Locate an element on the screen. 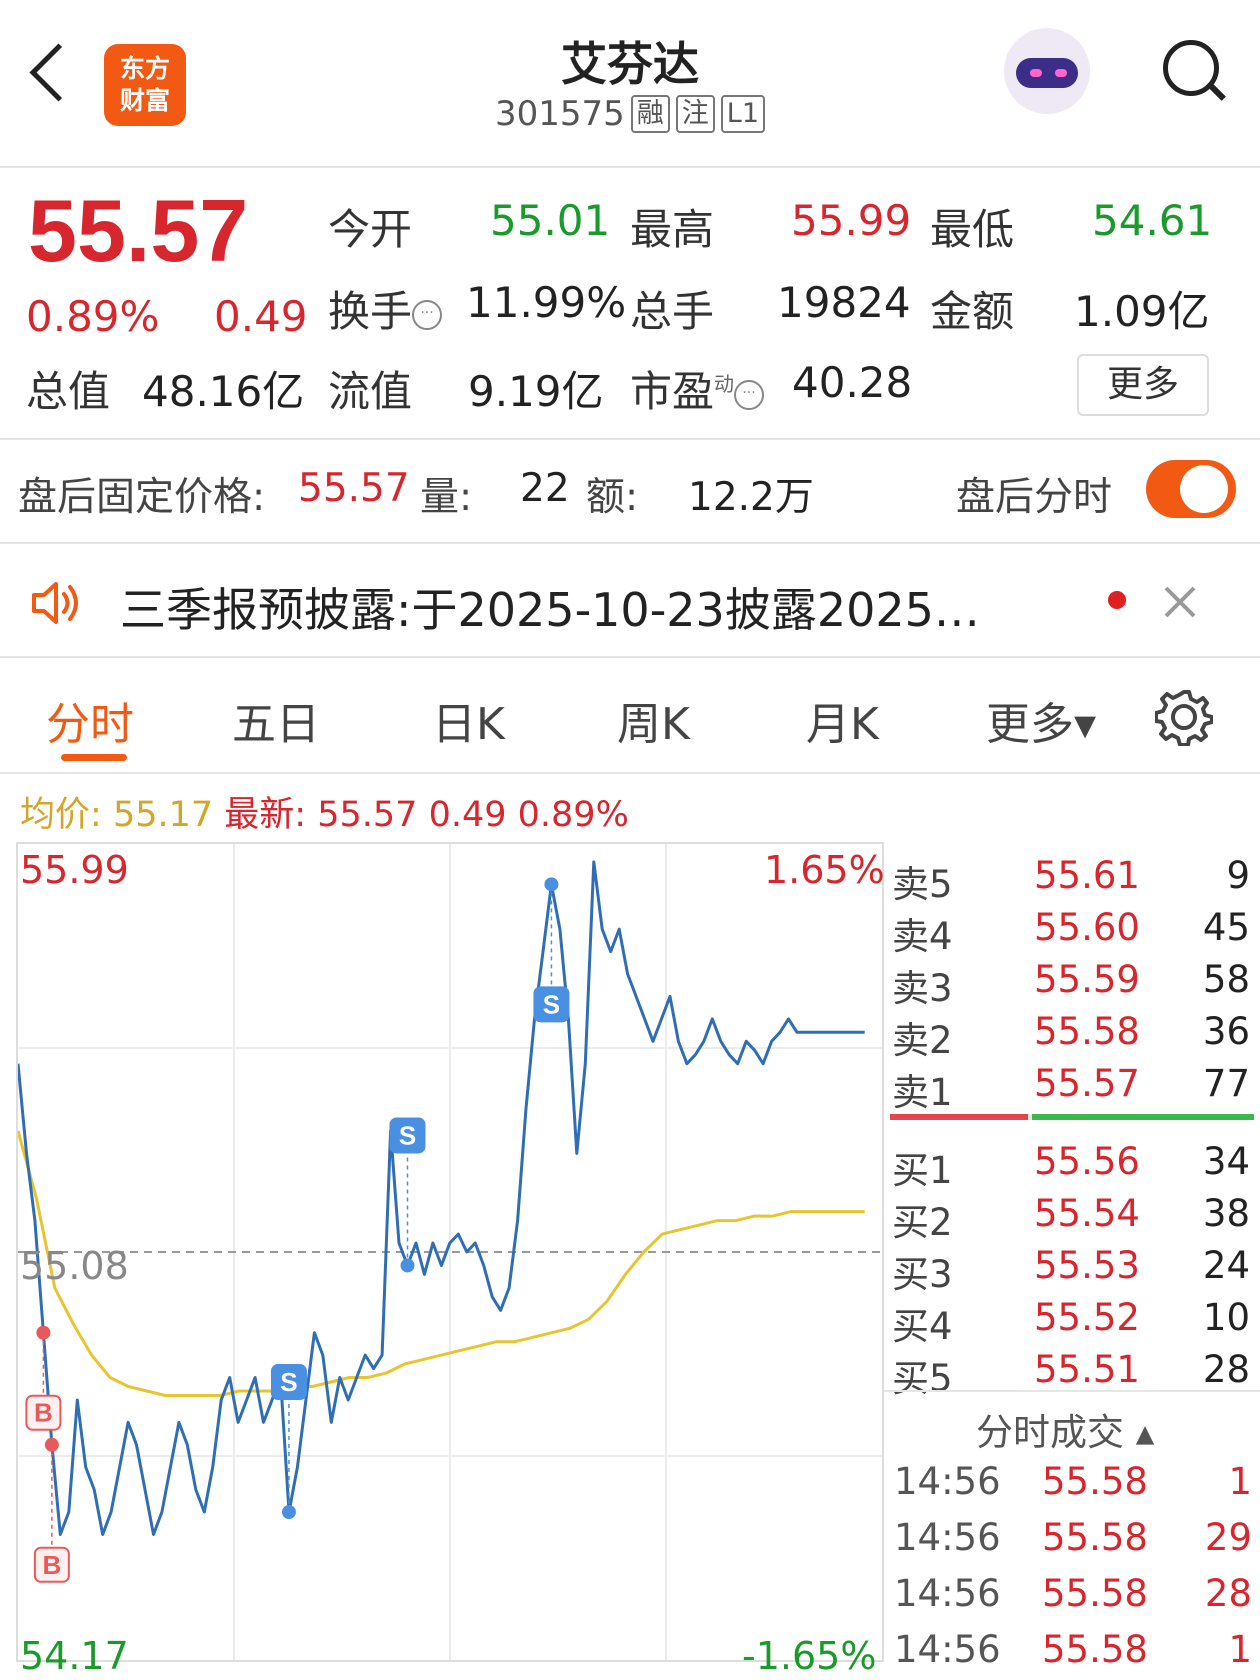 Image resolution: width=1260 pixels, height=1680 pixels. bid-row: 买3 55.53 24 is located at coordinates (1072, 1270).